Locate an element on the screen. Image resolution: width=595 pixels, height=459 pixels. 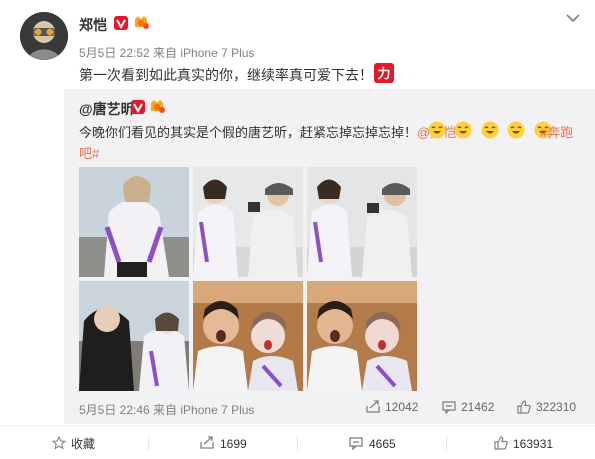
emoji-row is located at coordinates (492, 130).